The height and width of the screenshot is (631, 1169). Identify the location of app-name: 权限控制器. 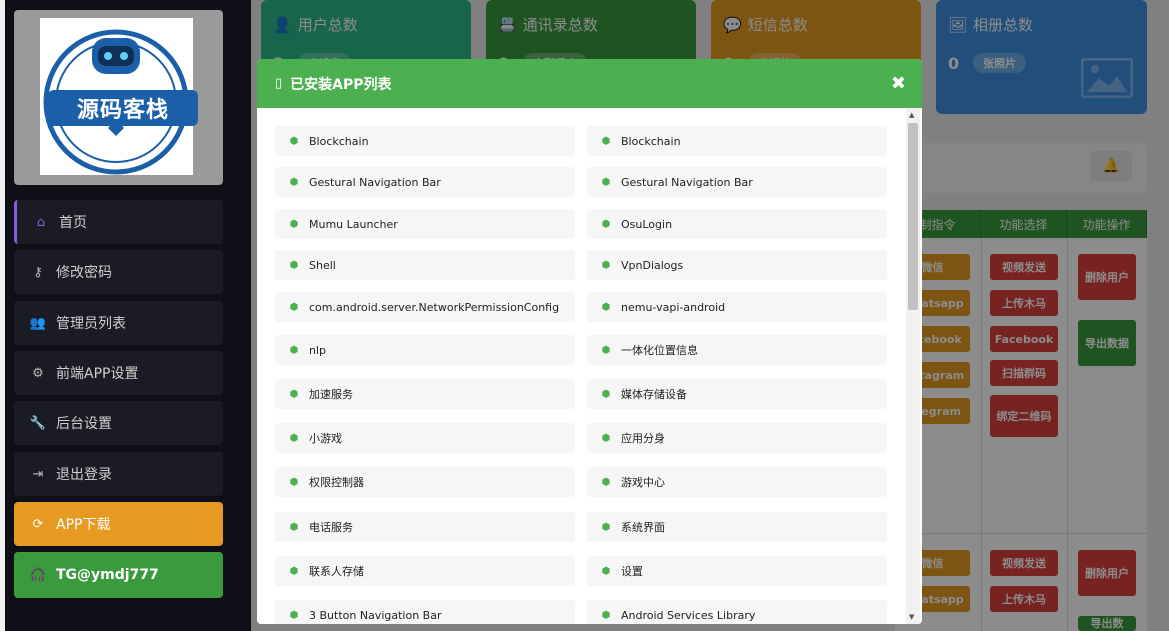
(336, 482).